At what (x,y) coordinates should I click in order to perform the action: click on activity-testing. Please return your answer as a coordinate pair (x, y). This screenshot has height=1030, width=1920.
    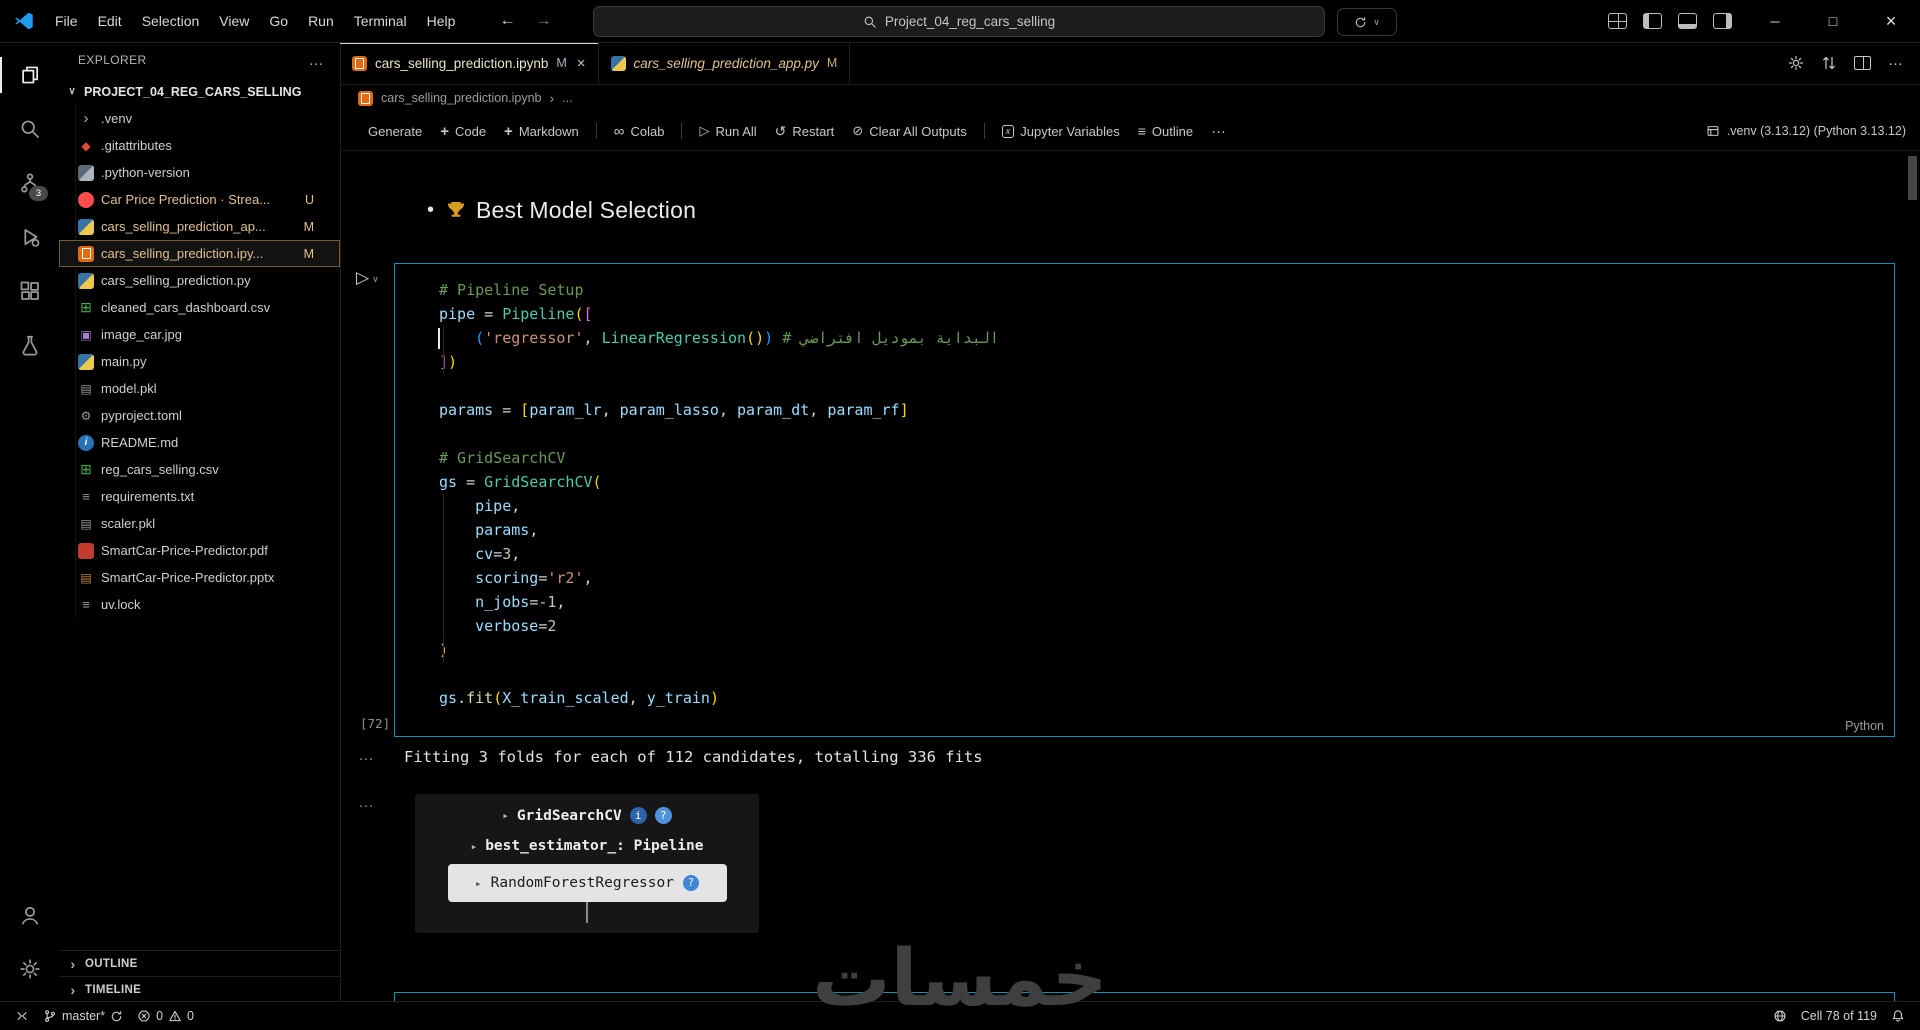
    Looking at the image, I should click on (29, 345).